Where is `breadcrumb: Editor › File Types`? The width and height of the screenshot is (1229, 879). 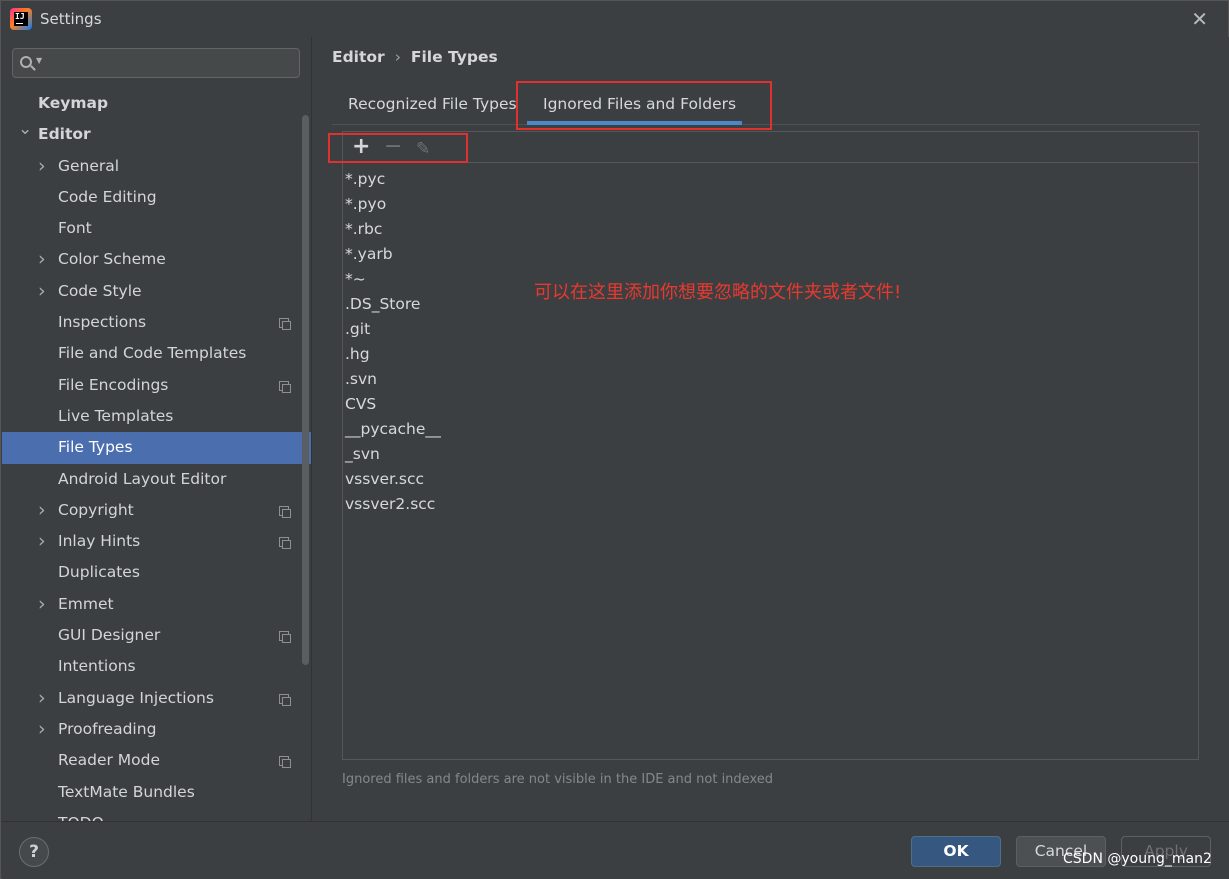
breadcrumb: Editor › File Types is located at coordinates (415, 57).